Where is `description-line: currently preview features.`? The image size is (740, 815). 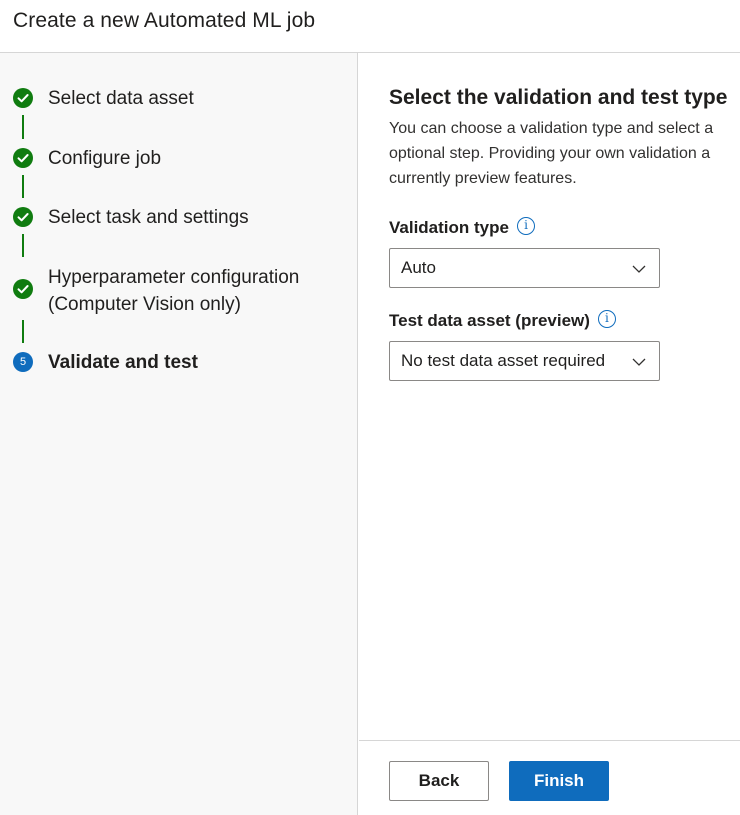
description-line: currently preview features. is located at coordinates (483, 178).